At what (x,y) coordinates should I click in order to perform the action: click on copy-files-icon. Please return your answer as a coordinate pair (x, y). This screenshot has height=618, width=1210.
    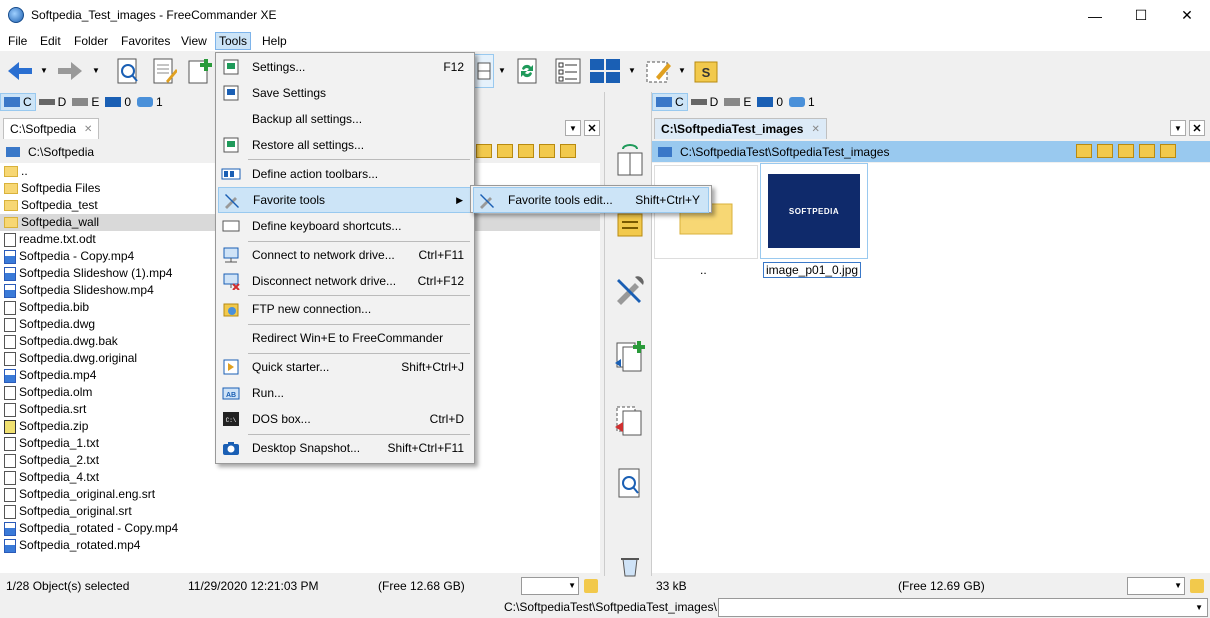
    Looking at the image, I should click on (630, 356).